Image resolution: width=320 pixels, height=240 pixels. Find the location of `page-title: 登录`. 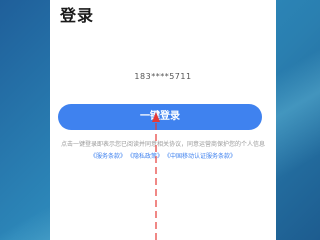

page-title: 登录 is located at coordinates (77, 15).